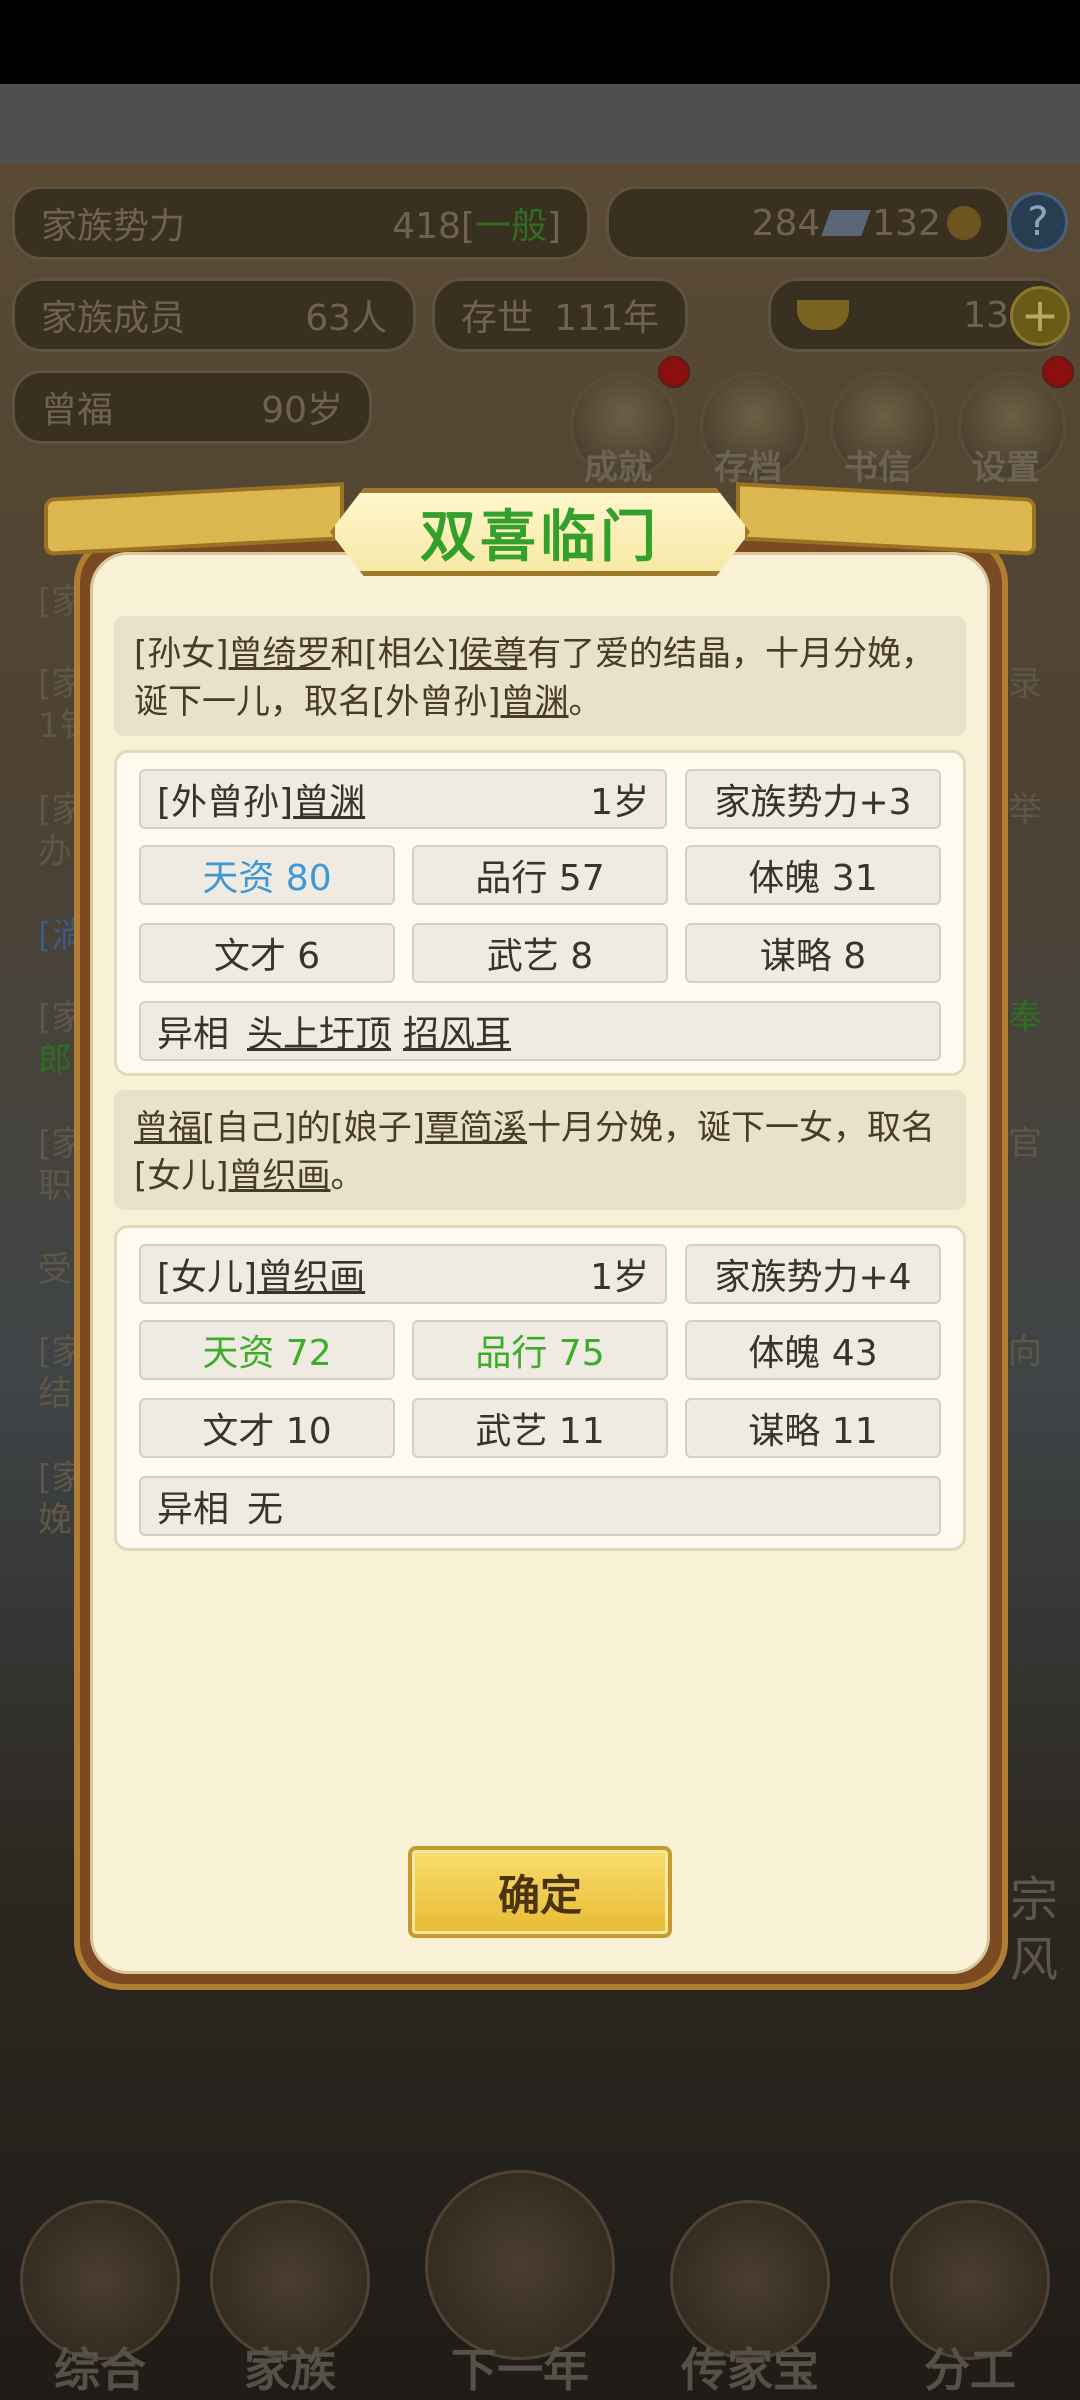  What do you see at coordinates (55, 1394) in the screenshot?
I see `log-fragment: 结` at bounding box center [55, 1394].